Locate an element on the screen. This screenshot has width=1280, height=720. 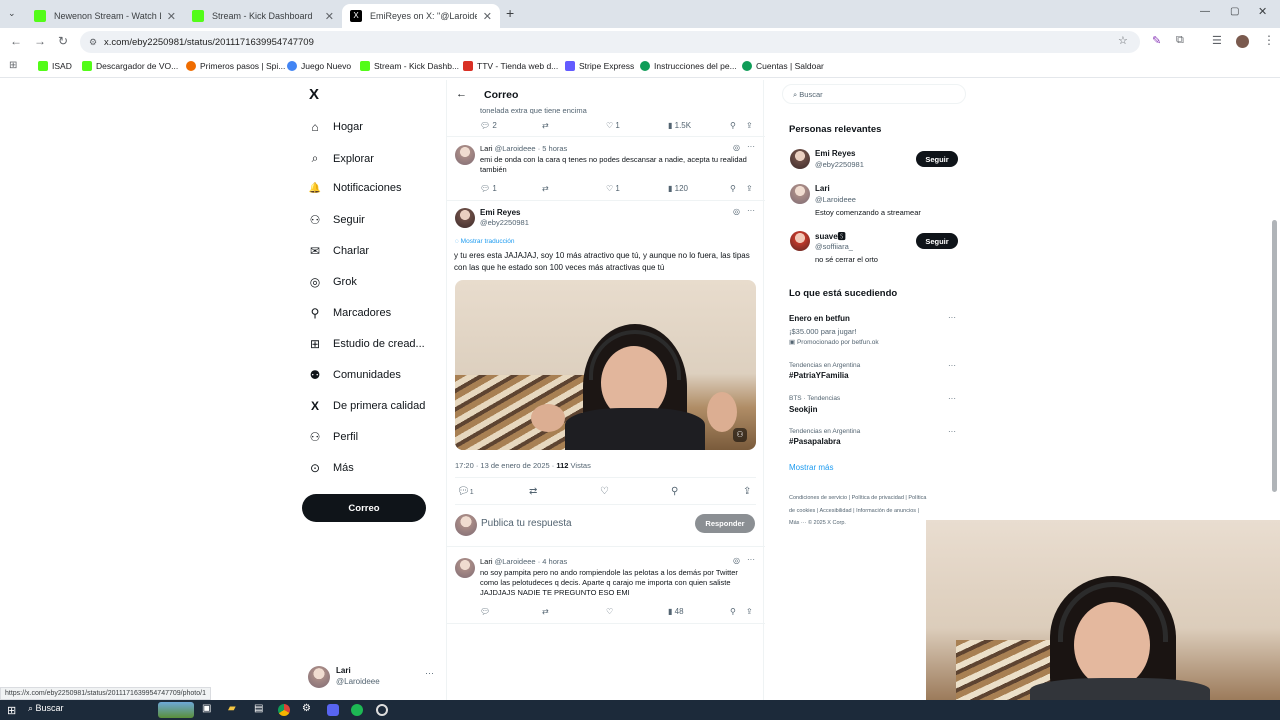
reply-icon: 💬︎ 2 is located at coordinates (488, 125).